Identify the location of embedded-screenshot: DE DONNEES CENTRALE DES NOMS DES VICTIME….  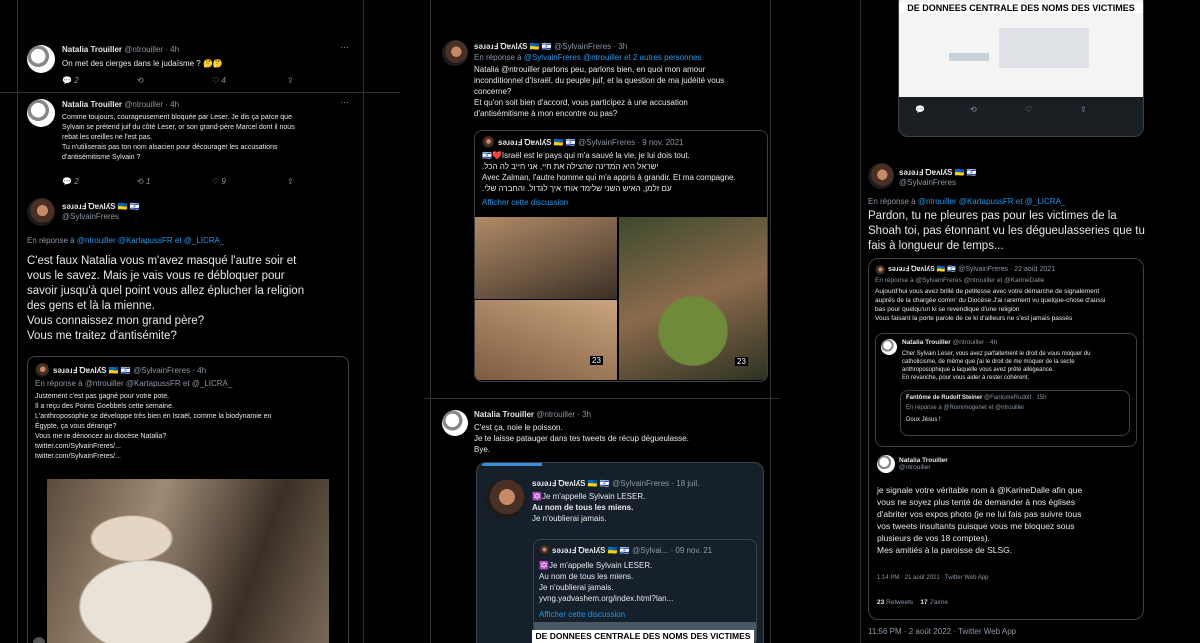
(1021, 68).